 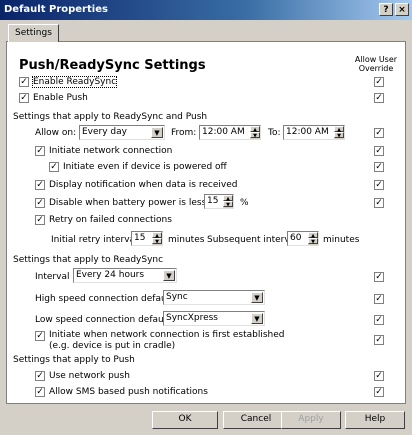 I want to click on from-time-stepper: ▲ ▼, so click(x=255, y=132).